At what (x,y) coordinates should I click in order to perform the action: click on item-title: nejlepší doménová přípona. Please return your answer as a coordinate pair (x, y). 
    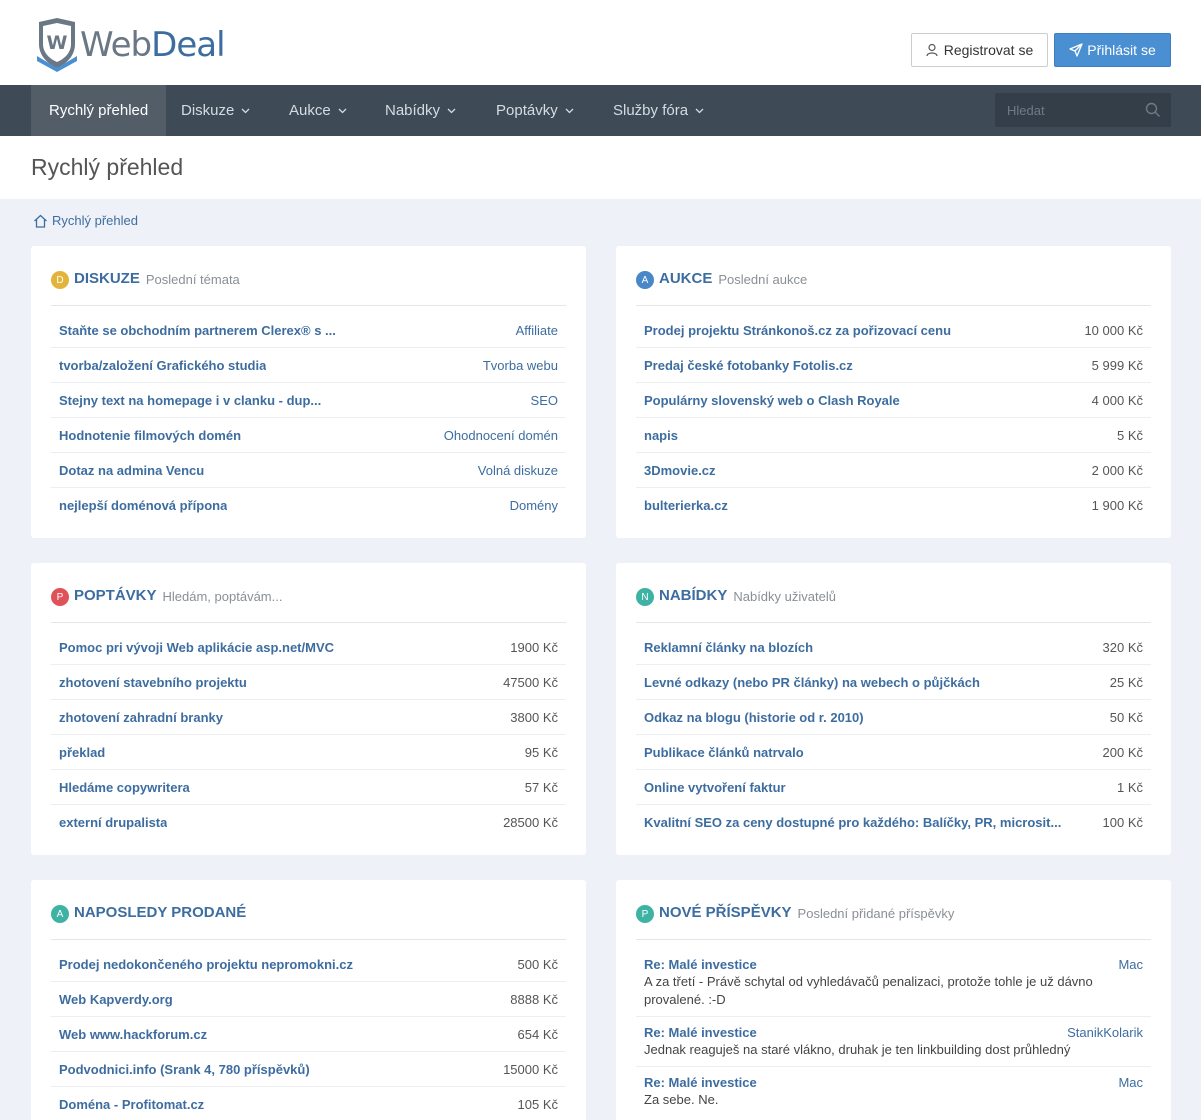
    Looking at the image, I should click on (143, 505).